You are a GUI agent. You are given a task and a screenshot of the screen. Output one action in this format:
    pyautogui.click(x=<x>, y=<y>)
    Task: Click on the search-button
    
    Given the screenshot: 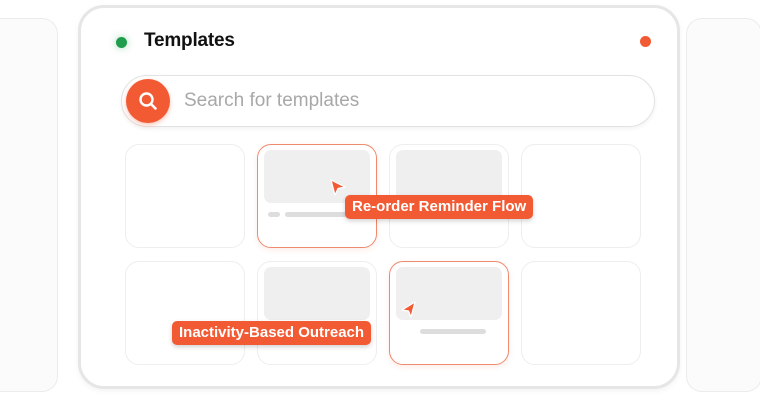 What is the action you would take?
    pyautogui.click(x=148, y=101)
    